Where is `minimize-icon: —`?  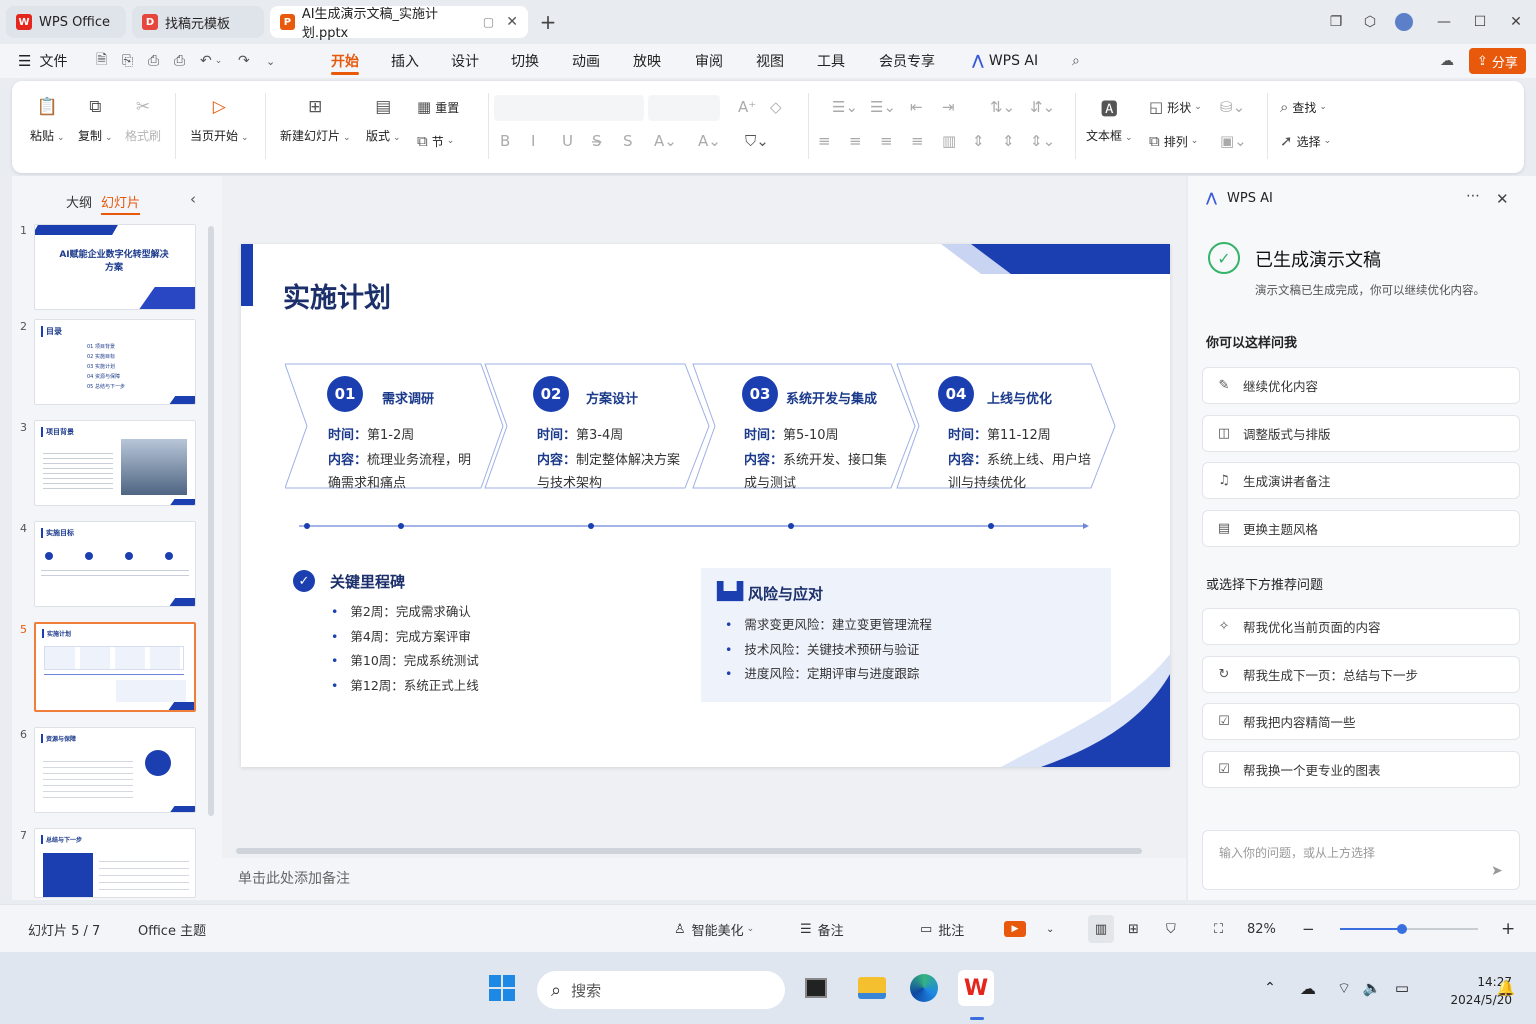 minimize-icon: — is located at coordinates (1444, 22).